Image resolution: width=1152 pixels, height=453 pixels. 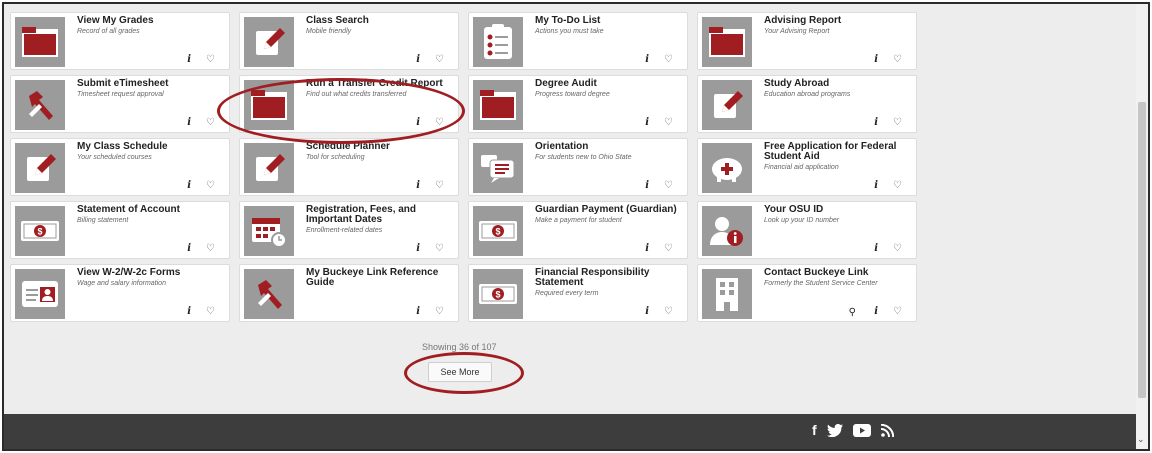 I want to click on tile-title: View W-2/W-2c Forms, so click(x=150, y=273).